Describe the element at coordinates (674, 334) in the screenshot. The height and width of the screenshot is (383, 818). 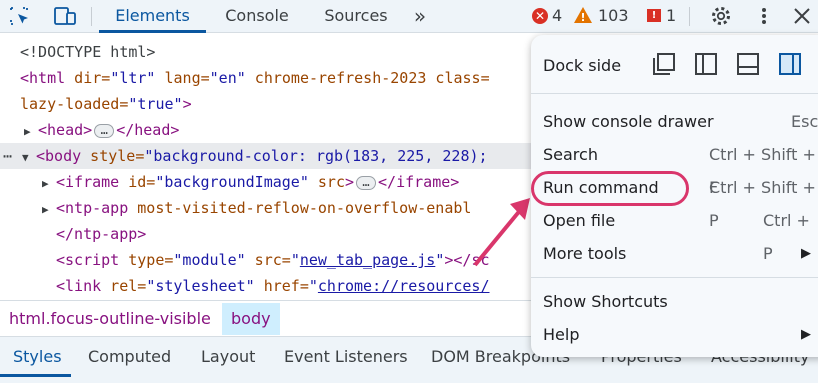
I see `menu-item-help: Help ▶` at that location.